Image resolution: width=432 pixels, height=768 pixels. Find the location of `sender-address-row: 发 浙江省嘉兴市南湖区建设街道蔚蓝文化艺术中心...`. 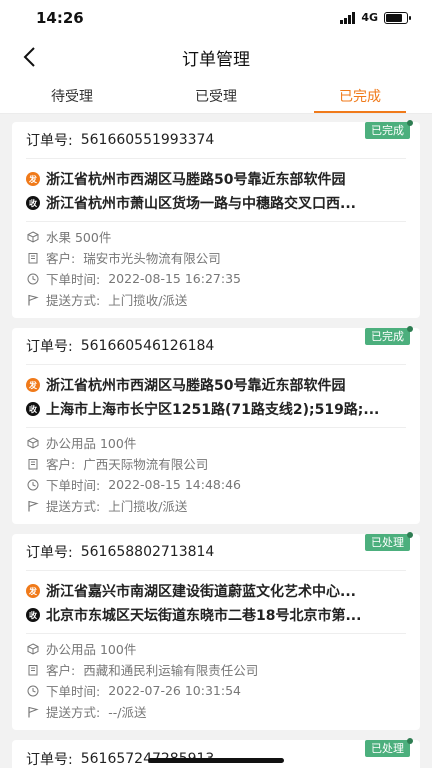

sender-address-row: 发 浙江省嘉兴市南湖区建设街道蔚蓝文化艺术中心... is located at coordinates (216, 591).